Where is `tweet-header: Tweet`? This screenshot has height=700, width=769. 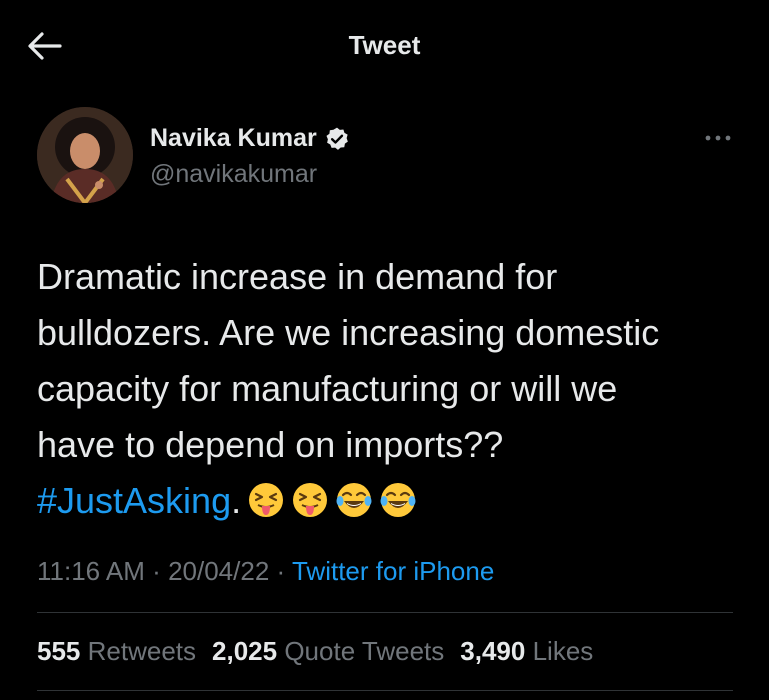
tweet-header: Tweet is located at coordinates (384, 46).